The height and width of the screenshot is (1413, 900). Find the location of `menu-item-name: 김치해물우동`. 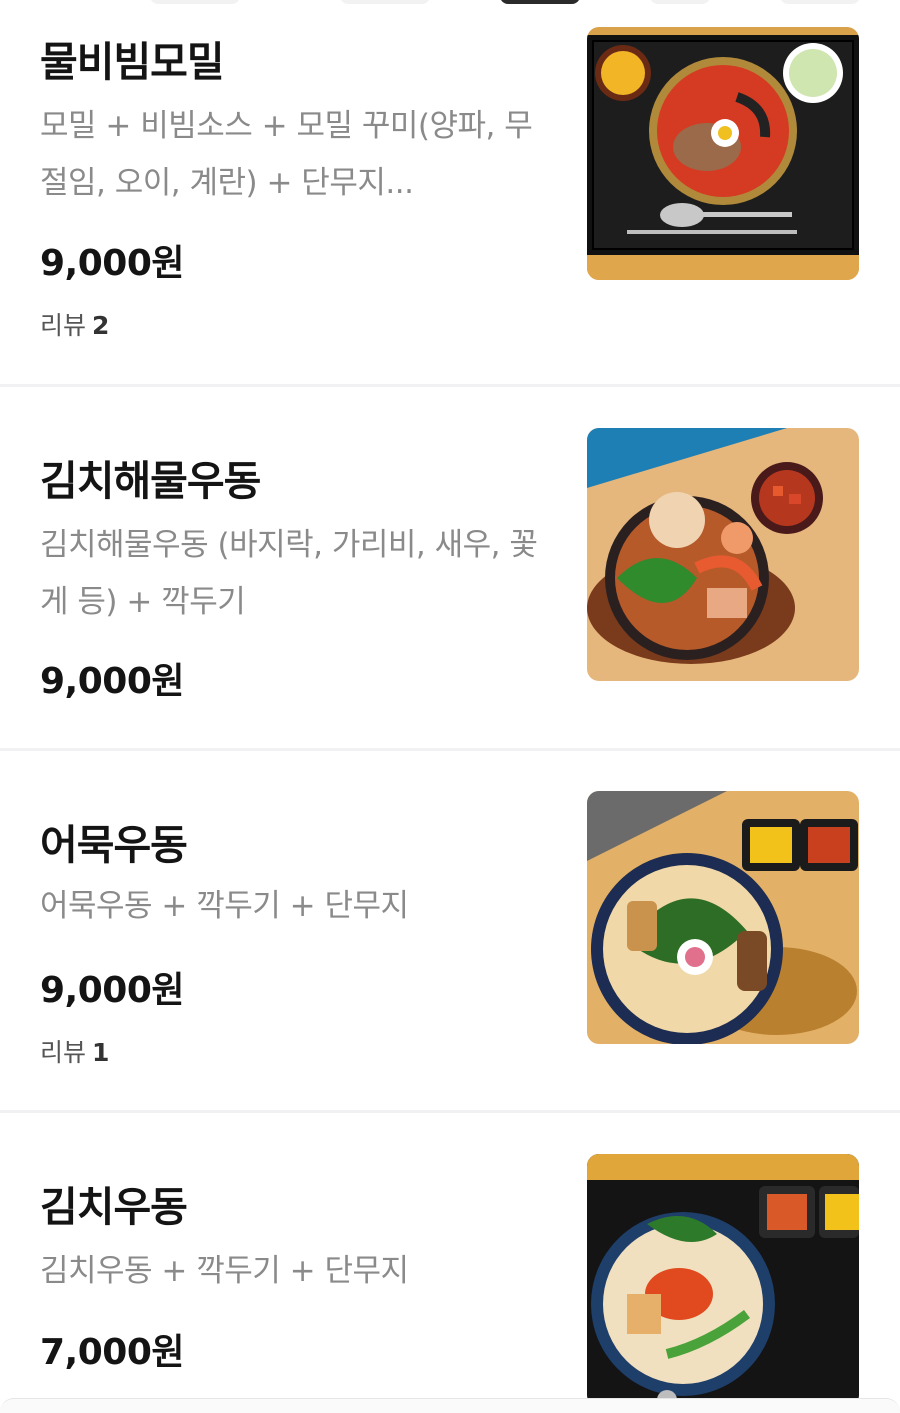

menu-item-name: 김치해물우동 is located at coordinates (150, 481).